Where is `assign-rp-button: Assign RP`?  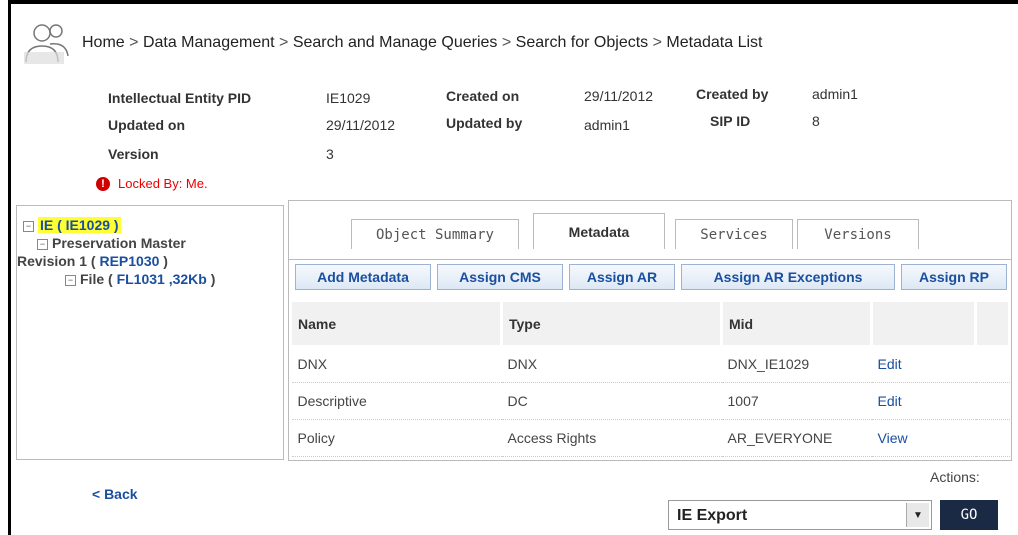 assign-rp-button: Assign RP is located at coordinates (954, 277).